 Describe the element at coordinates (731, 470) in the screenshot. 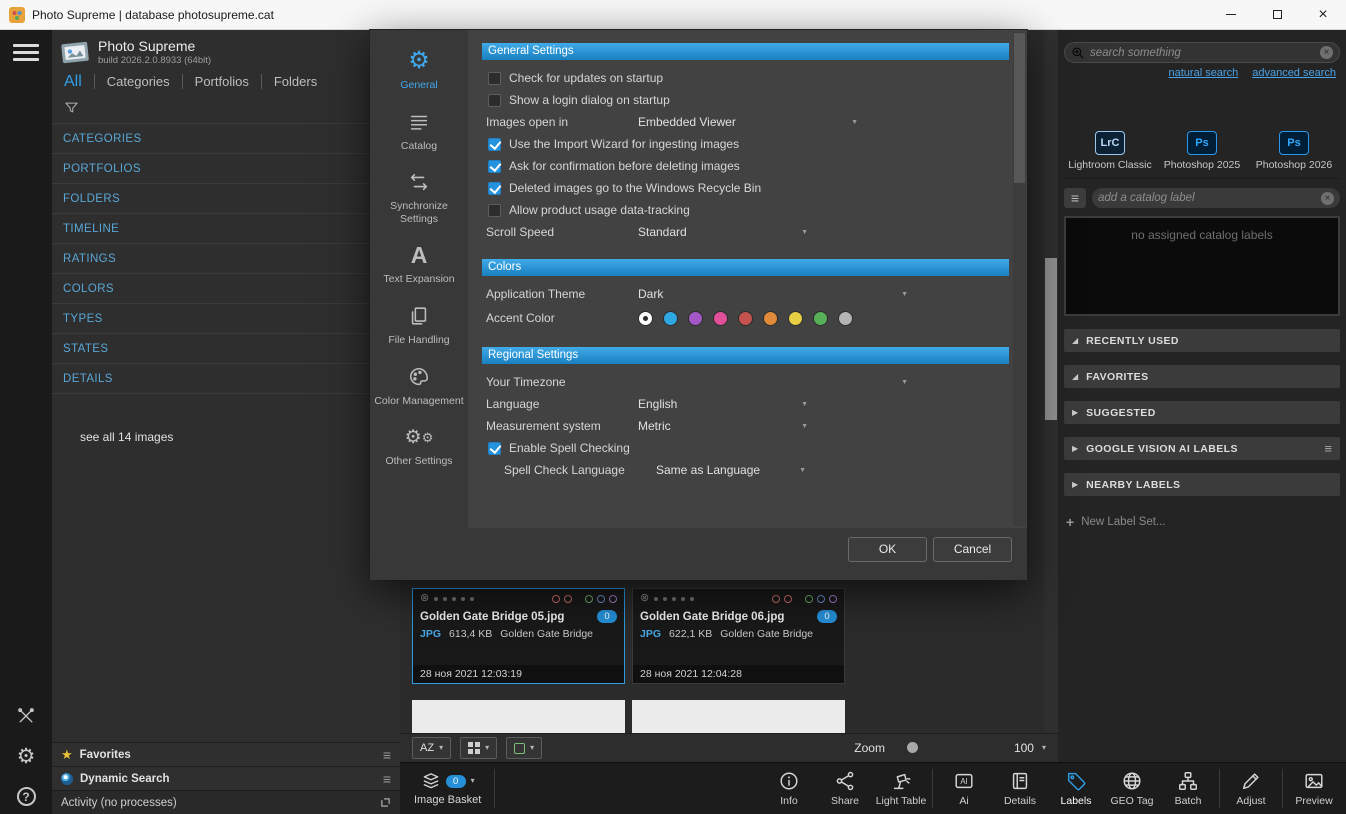

I see `spell-check-language-select: Same as Language ▼` at that location.